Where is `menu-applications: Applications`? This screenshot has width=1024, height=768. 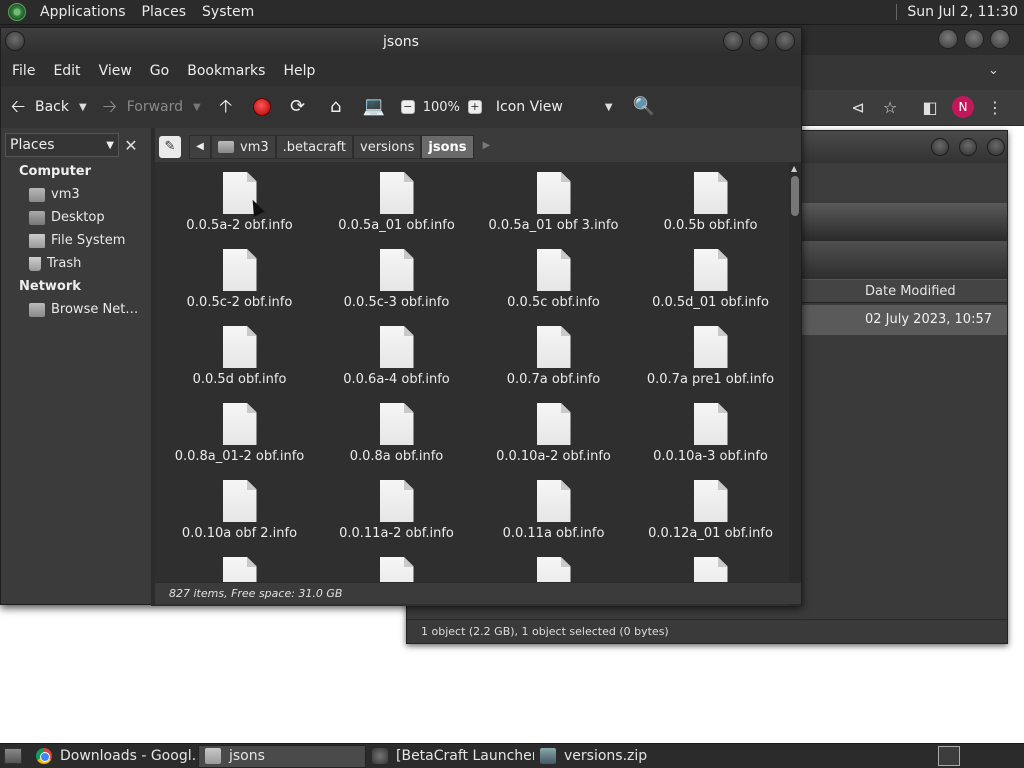
menu-applications: Applications is located at coordinates (83, 12).